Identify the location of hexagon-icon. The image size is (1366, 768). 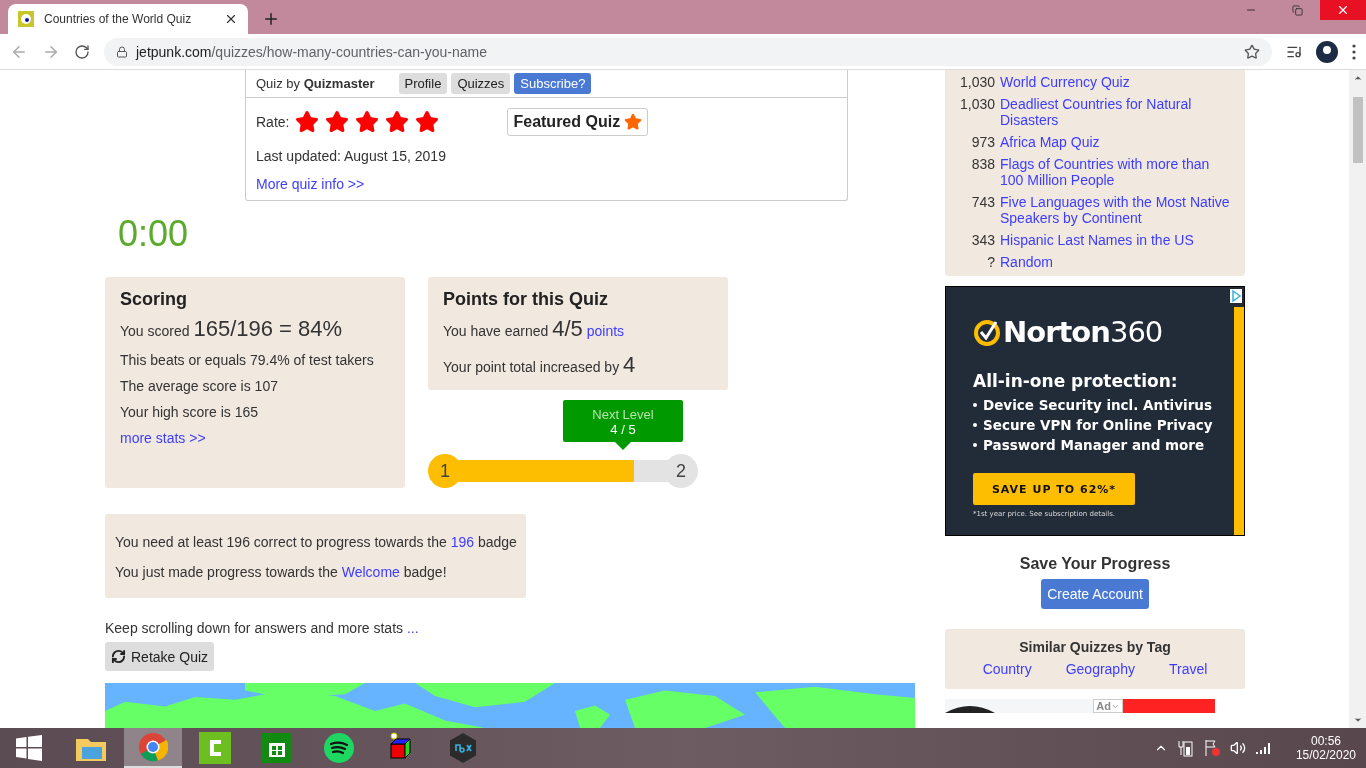
(463, 748).